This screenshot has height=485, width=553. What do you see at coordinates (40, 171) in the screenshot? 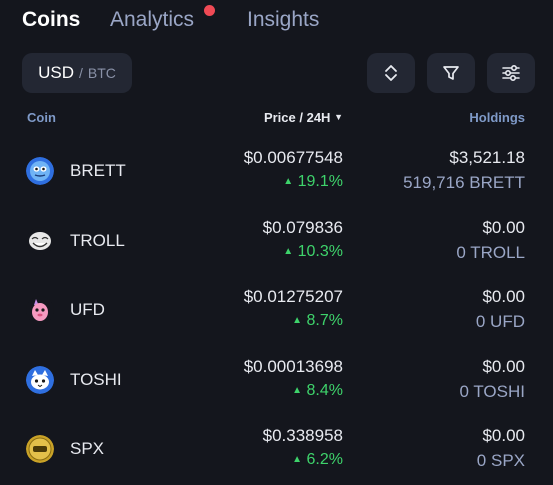
I see `brett-icon` at bounding box center [40, 171].